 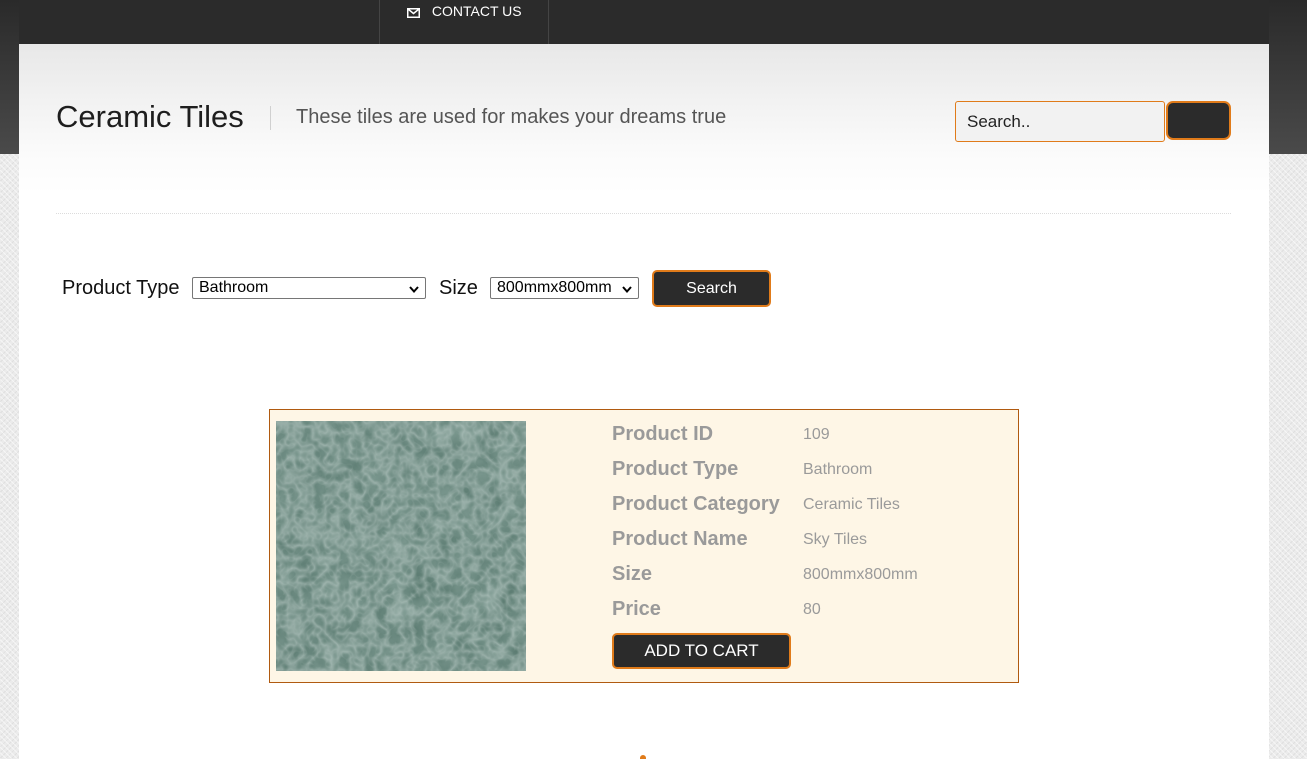 I want to click on size-selected-value: 800mmx800mm, so click(x=554, y=287).